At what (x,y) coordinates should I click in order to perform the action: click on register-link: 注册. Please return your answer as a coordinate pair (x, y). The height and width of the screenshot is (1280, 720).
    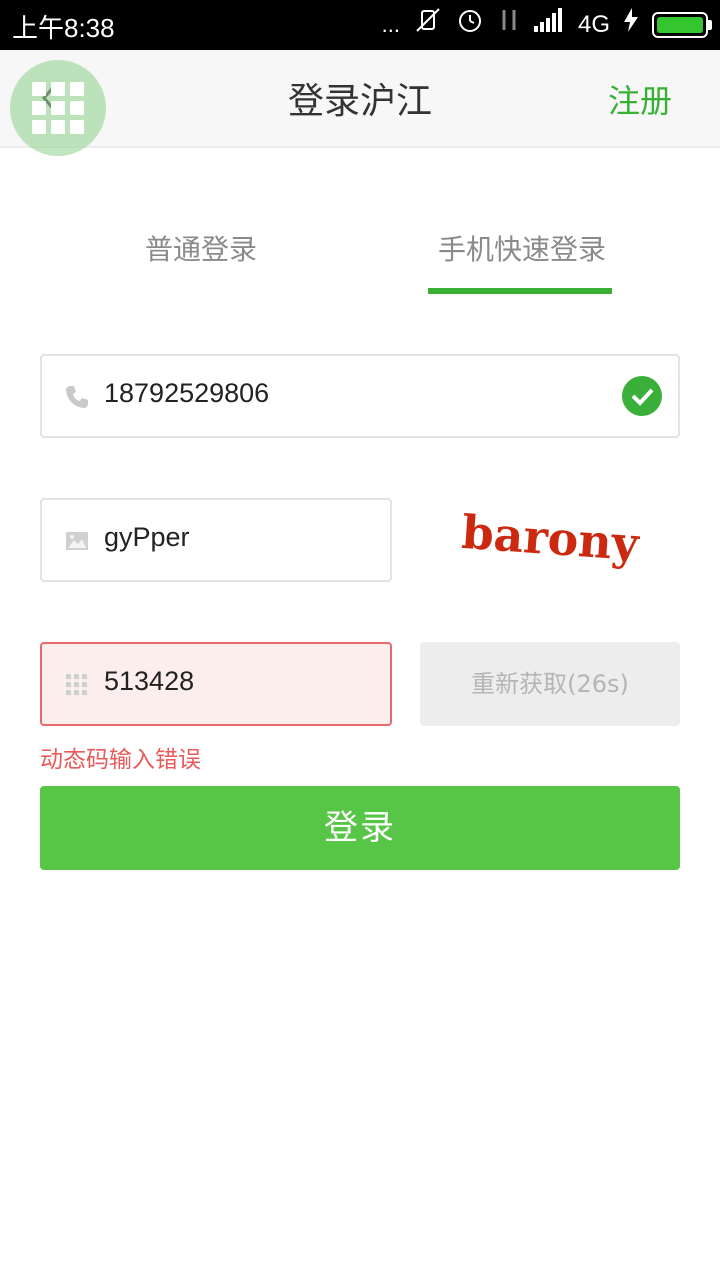
    Looking at the image, I should click on (640, 99).